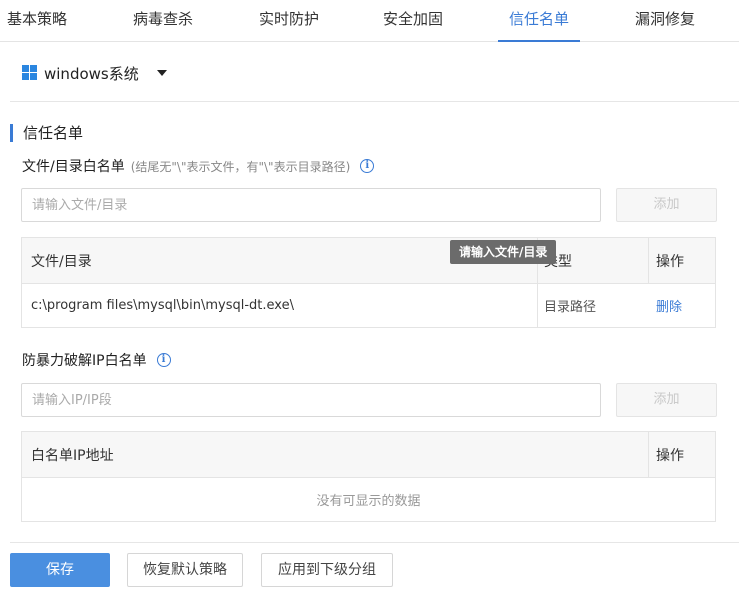 This screenshot has width=739, height=595. Describe the element at coordinates (666, 400) in the screenshot. I see `add-ip-button: 添加` at that location.